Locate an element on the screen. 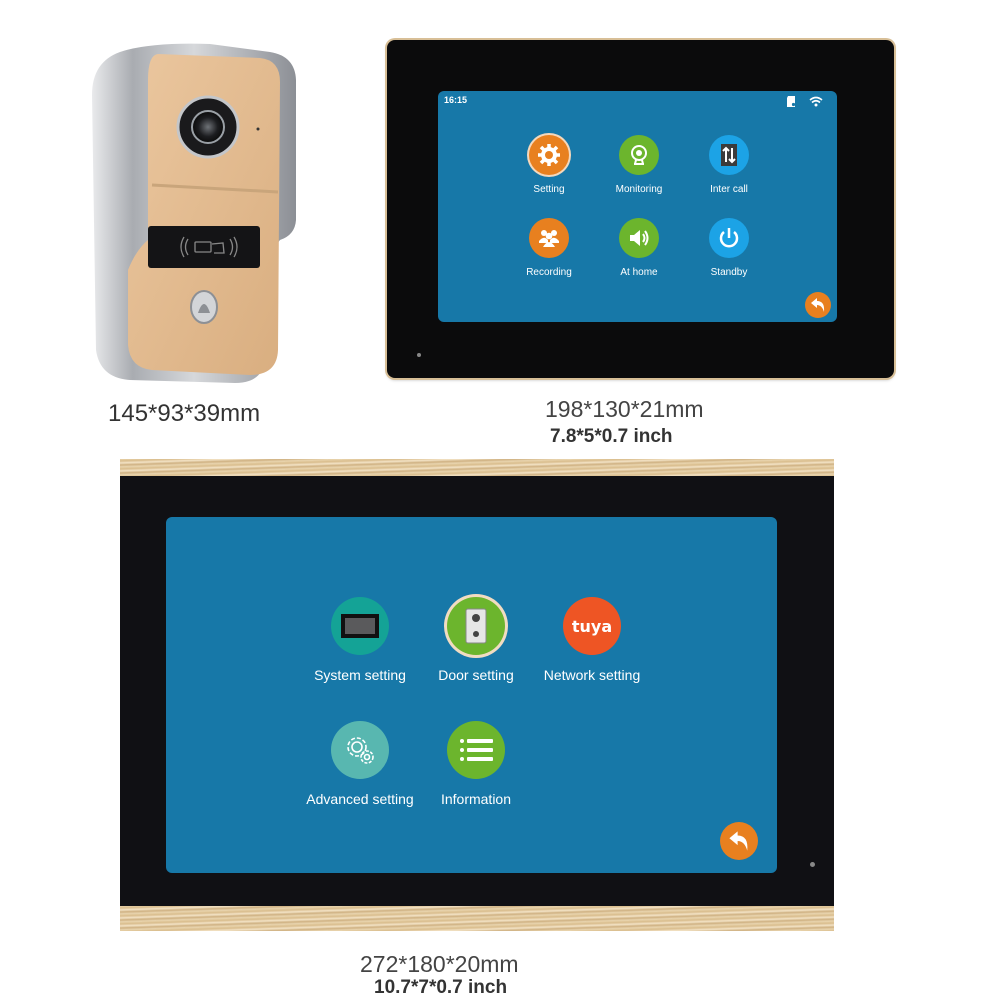  app-system-setting: System setting is located at coordinates (360, 640).